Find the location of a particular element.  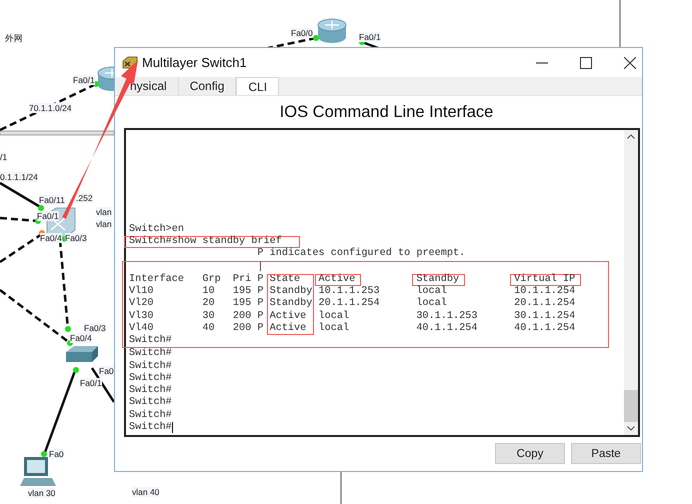

terminal-line: Switch#show standby brief is located at coordinates (205, 242).